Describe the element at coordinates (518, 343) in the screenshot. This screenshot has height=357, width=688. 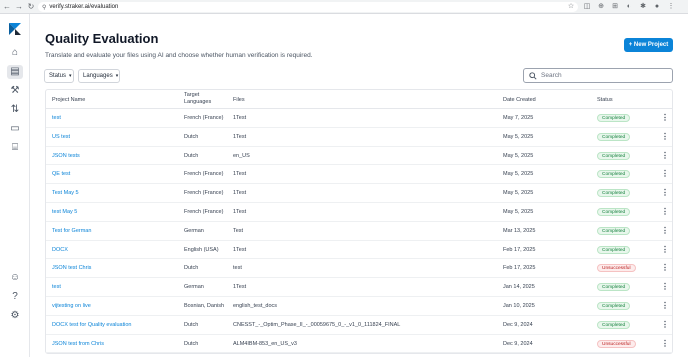
I see `date-created: Dec 9, 2024` at that location.